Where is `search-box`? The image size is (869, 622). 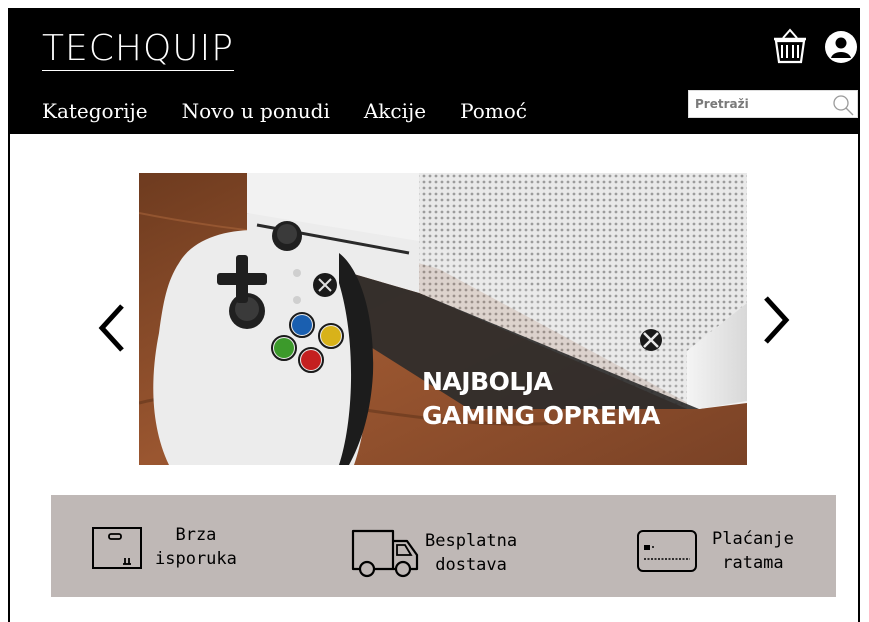 search-box is located at coordinates (773, 104).